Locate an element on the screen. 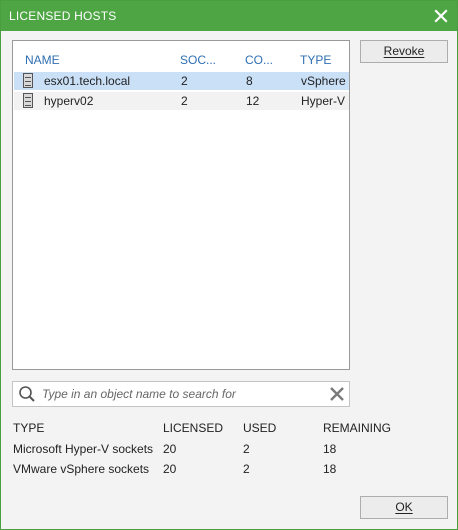 The image size is (458, 530). search-box is located at coordinates (181, 394).